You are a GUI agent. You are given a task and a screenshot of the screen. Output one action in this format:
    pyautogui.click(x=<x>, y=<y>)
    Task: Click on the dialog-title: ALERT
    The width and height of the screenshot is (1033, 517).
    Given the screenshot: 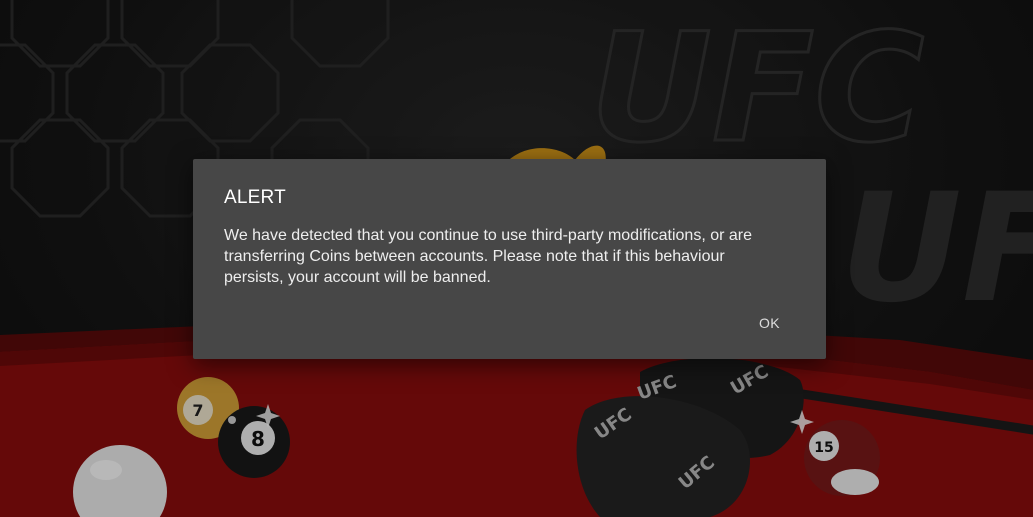 What is the action you would take?
    pyautogui.click(x=255, y=197)
    